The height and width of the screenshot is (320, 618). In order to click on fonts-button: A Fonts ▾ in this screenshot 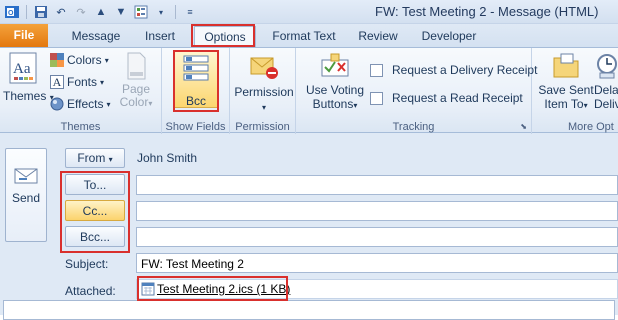, I will do `click(77, 82)`.